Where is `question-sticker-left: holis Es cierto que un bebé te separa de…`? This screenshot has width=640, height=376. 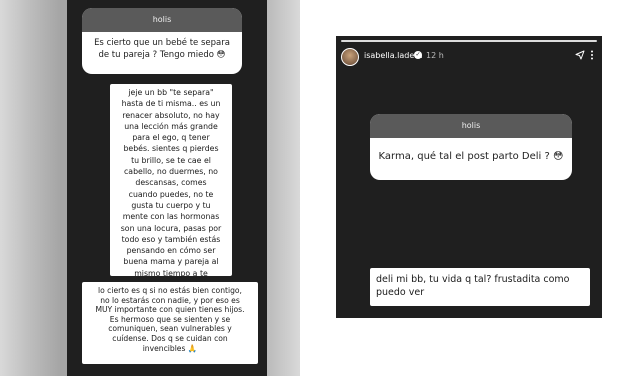
question-sticker-left: holis Es cierto que un bebé te separa de… is located at coordinates (162, 41).